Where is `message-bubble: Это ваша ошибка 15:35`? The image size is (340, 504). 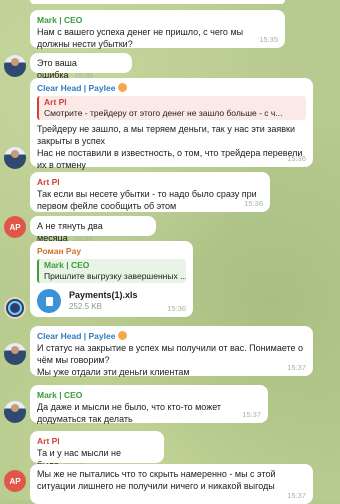
message-bubble: Это ваша ошибка 15:35 is located at coordinates (81, 66).